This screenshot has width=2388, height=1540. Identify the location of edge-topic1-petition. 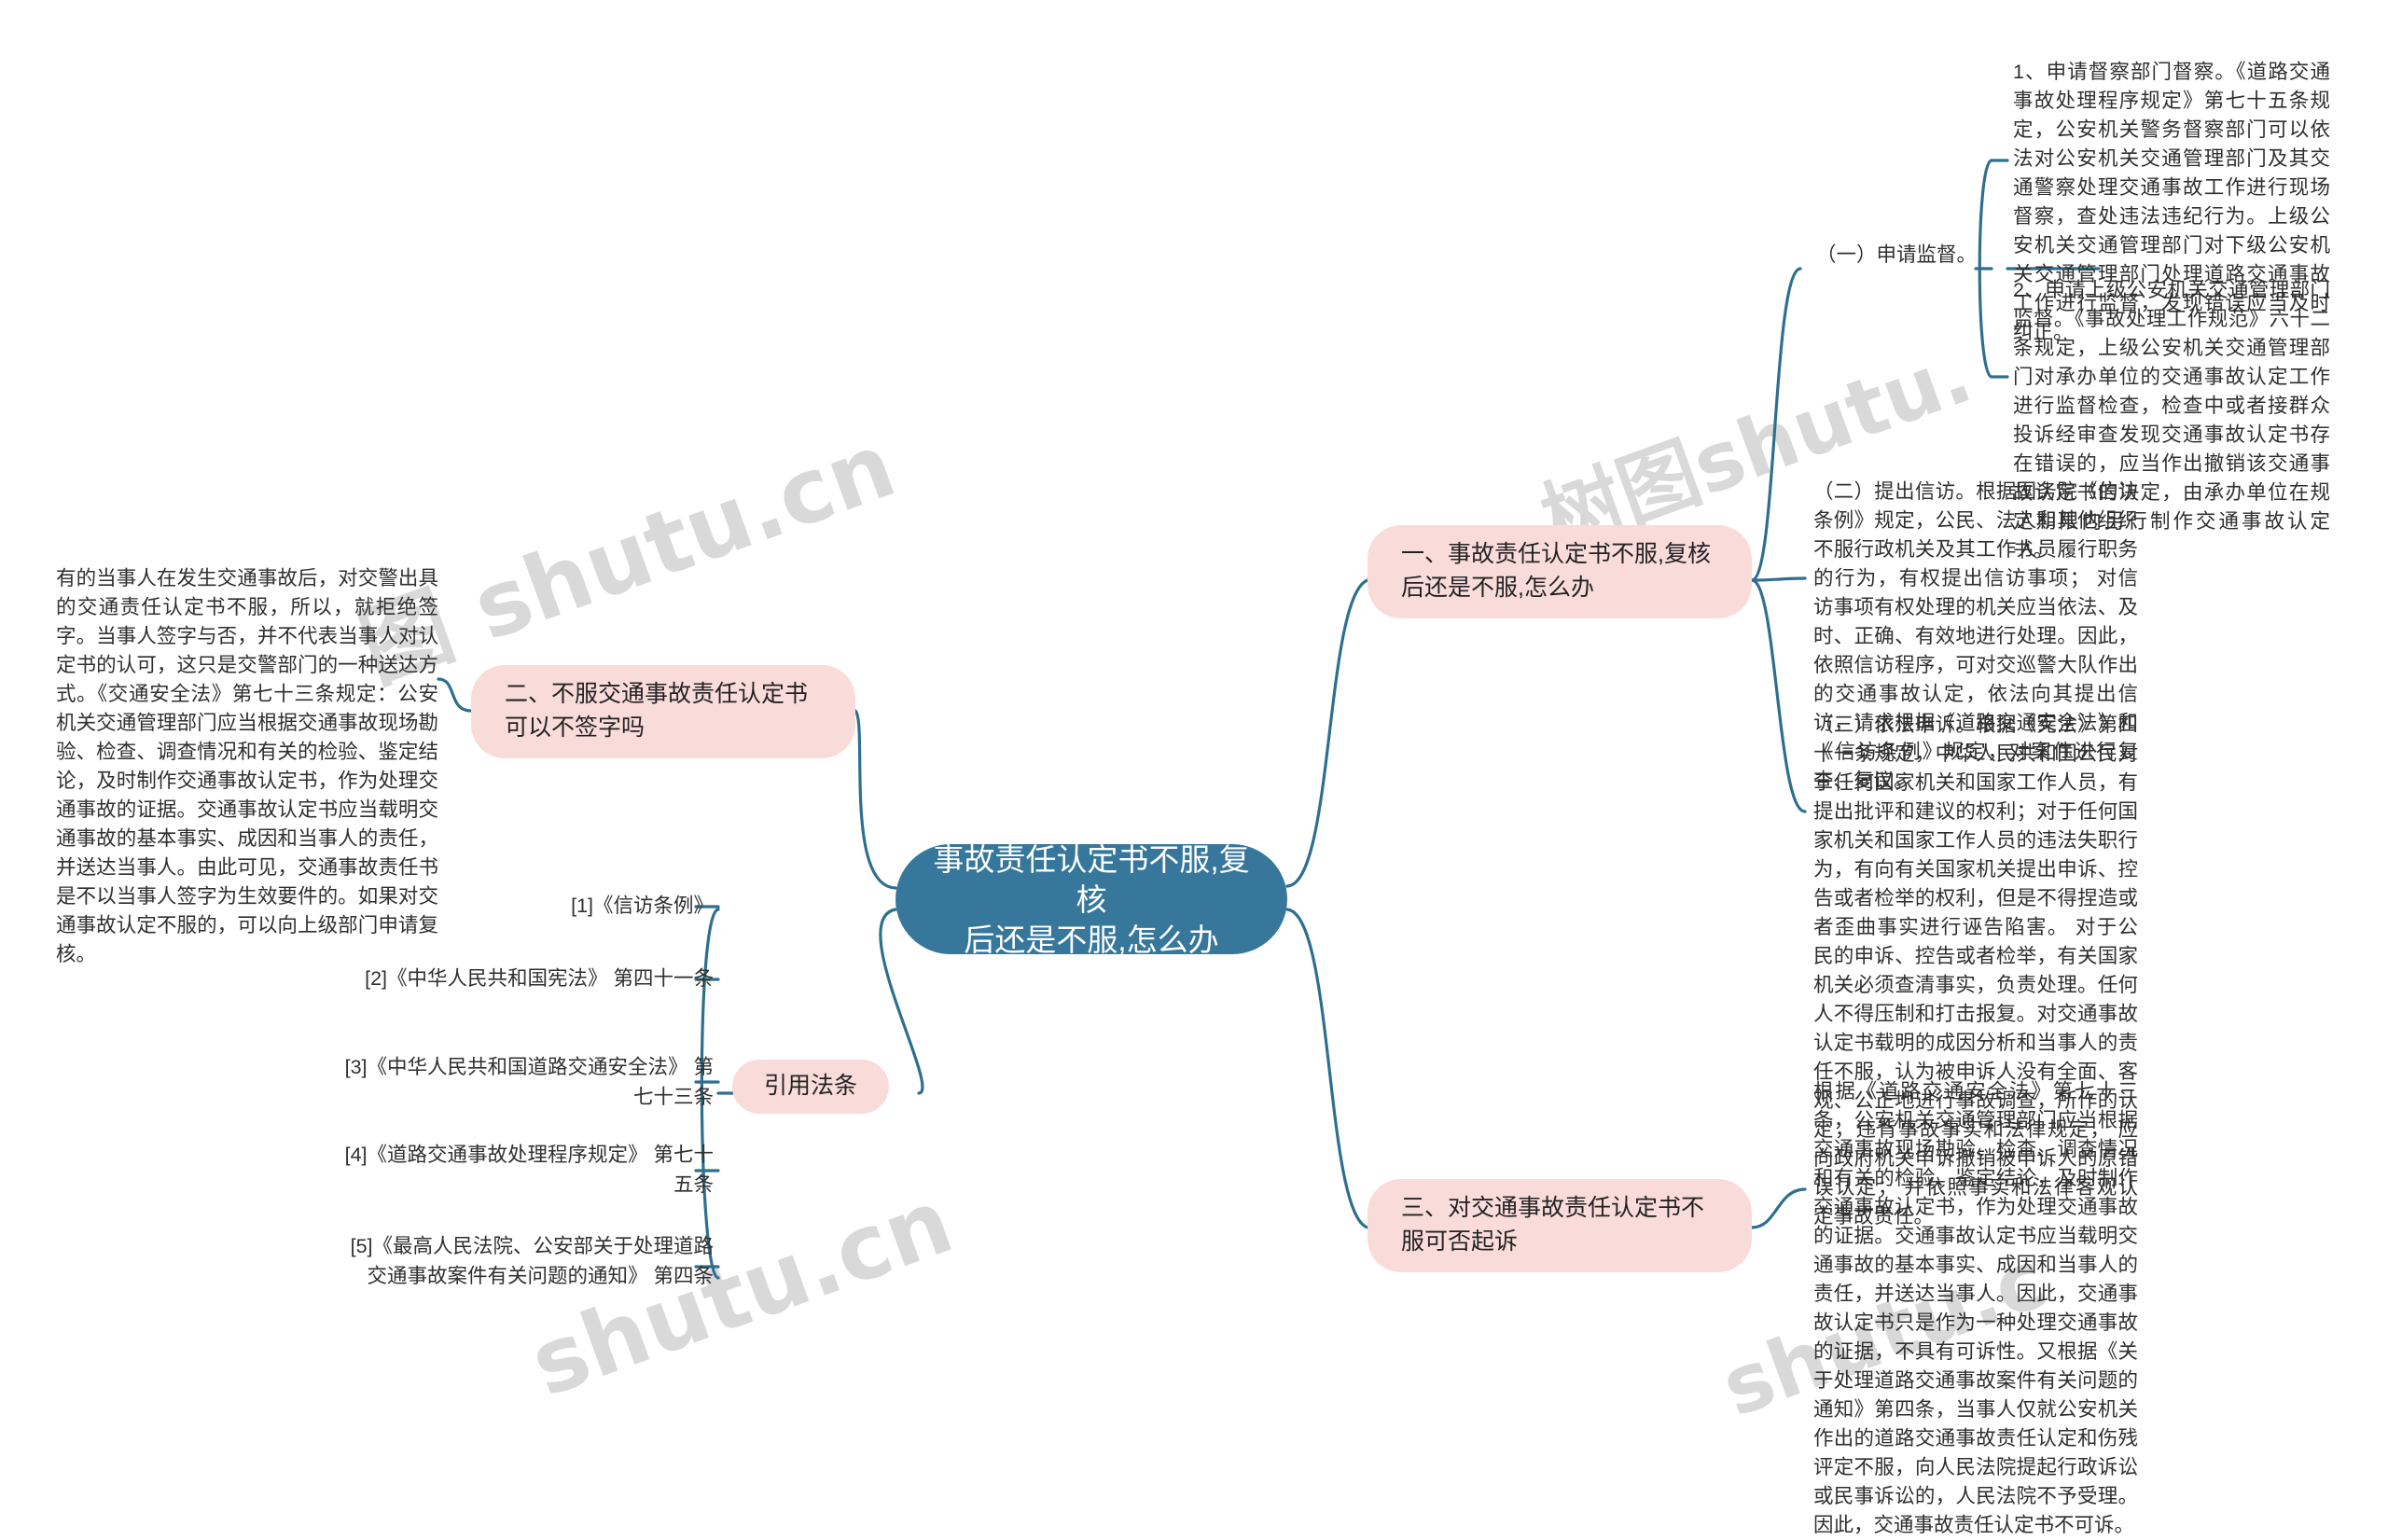
(1778, 579).